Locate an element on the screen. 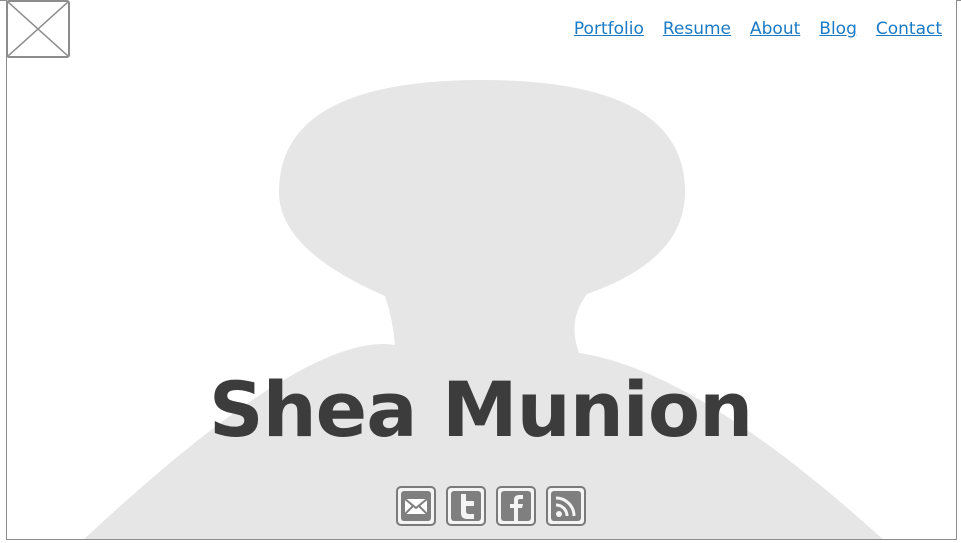 This screenshot has height=543, width=961. logo-placeholder is located at coordinates (38, 29).